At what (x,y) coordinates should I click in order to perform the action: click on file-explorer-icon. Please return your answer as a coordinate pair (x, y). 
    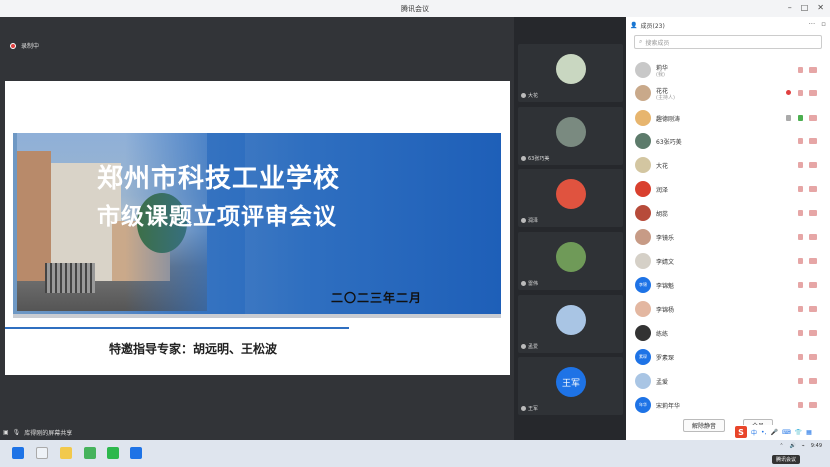
    Looking at the image, I should click on (66, 453).